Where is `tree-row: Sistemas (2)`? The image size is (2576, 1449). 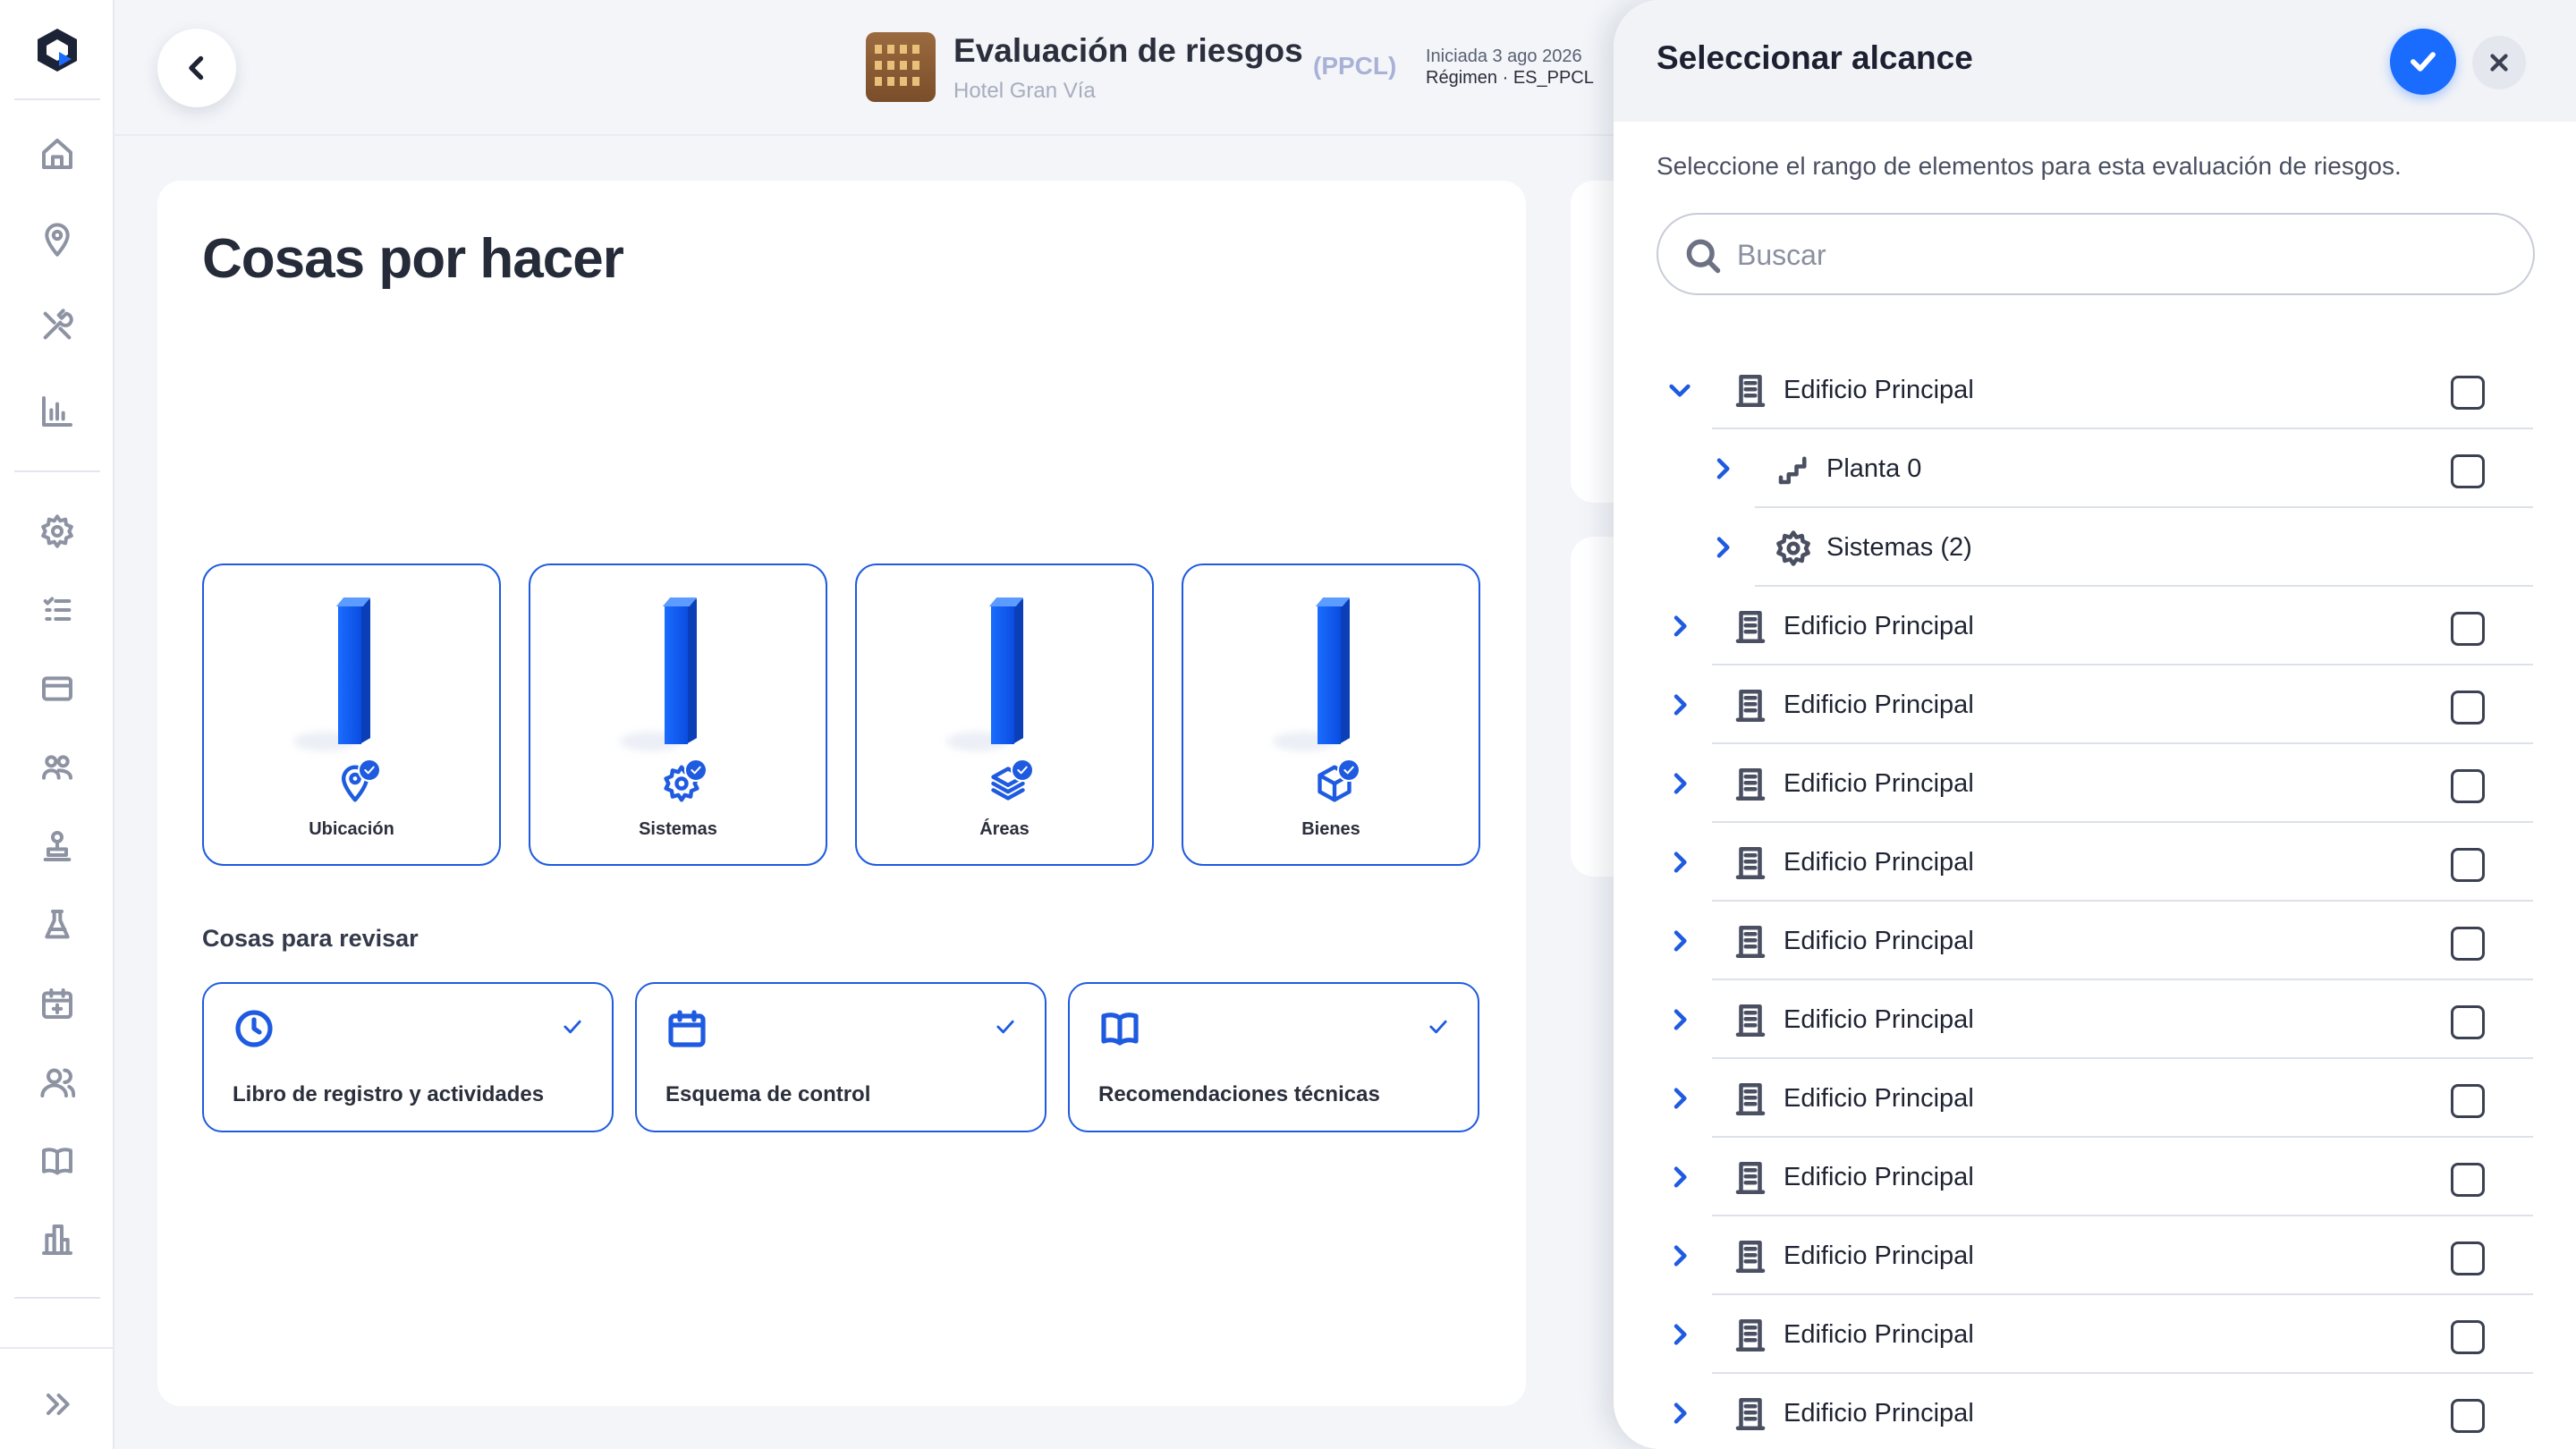
tree-row: Sistemas (2) is located at coordinates (2095, 547).